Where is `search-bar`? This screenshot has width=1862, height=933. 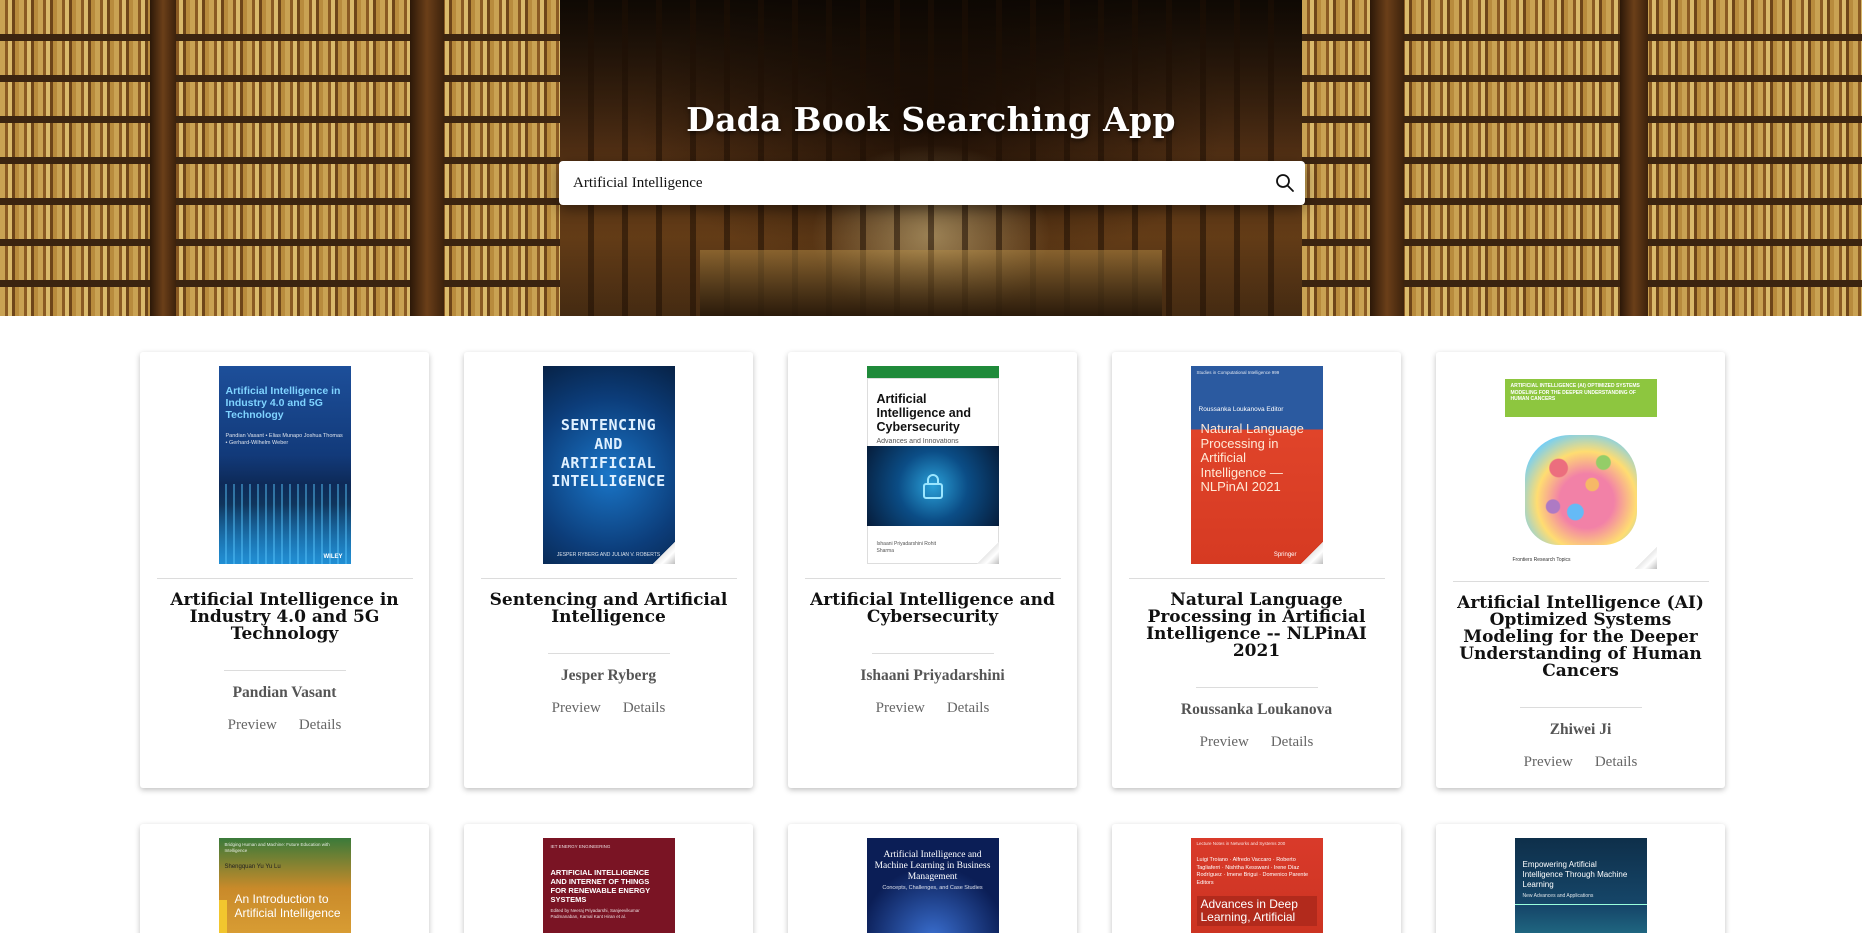 search-bar is located at coordinates (932, 183).